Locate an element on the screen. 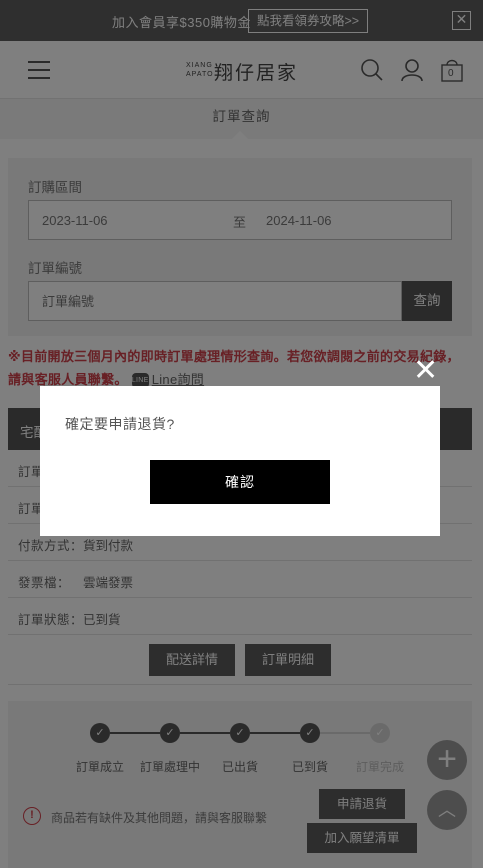  confirm-button: 確認 is located at coordinates (240, 482).